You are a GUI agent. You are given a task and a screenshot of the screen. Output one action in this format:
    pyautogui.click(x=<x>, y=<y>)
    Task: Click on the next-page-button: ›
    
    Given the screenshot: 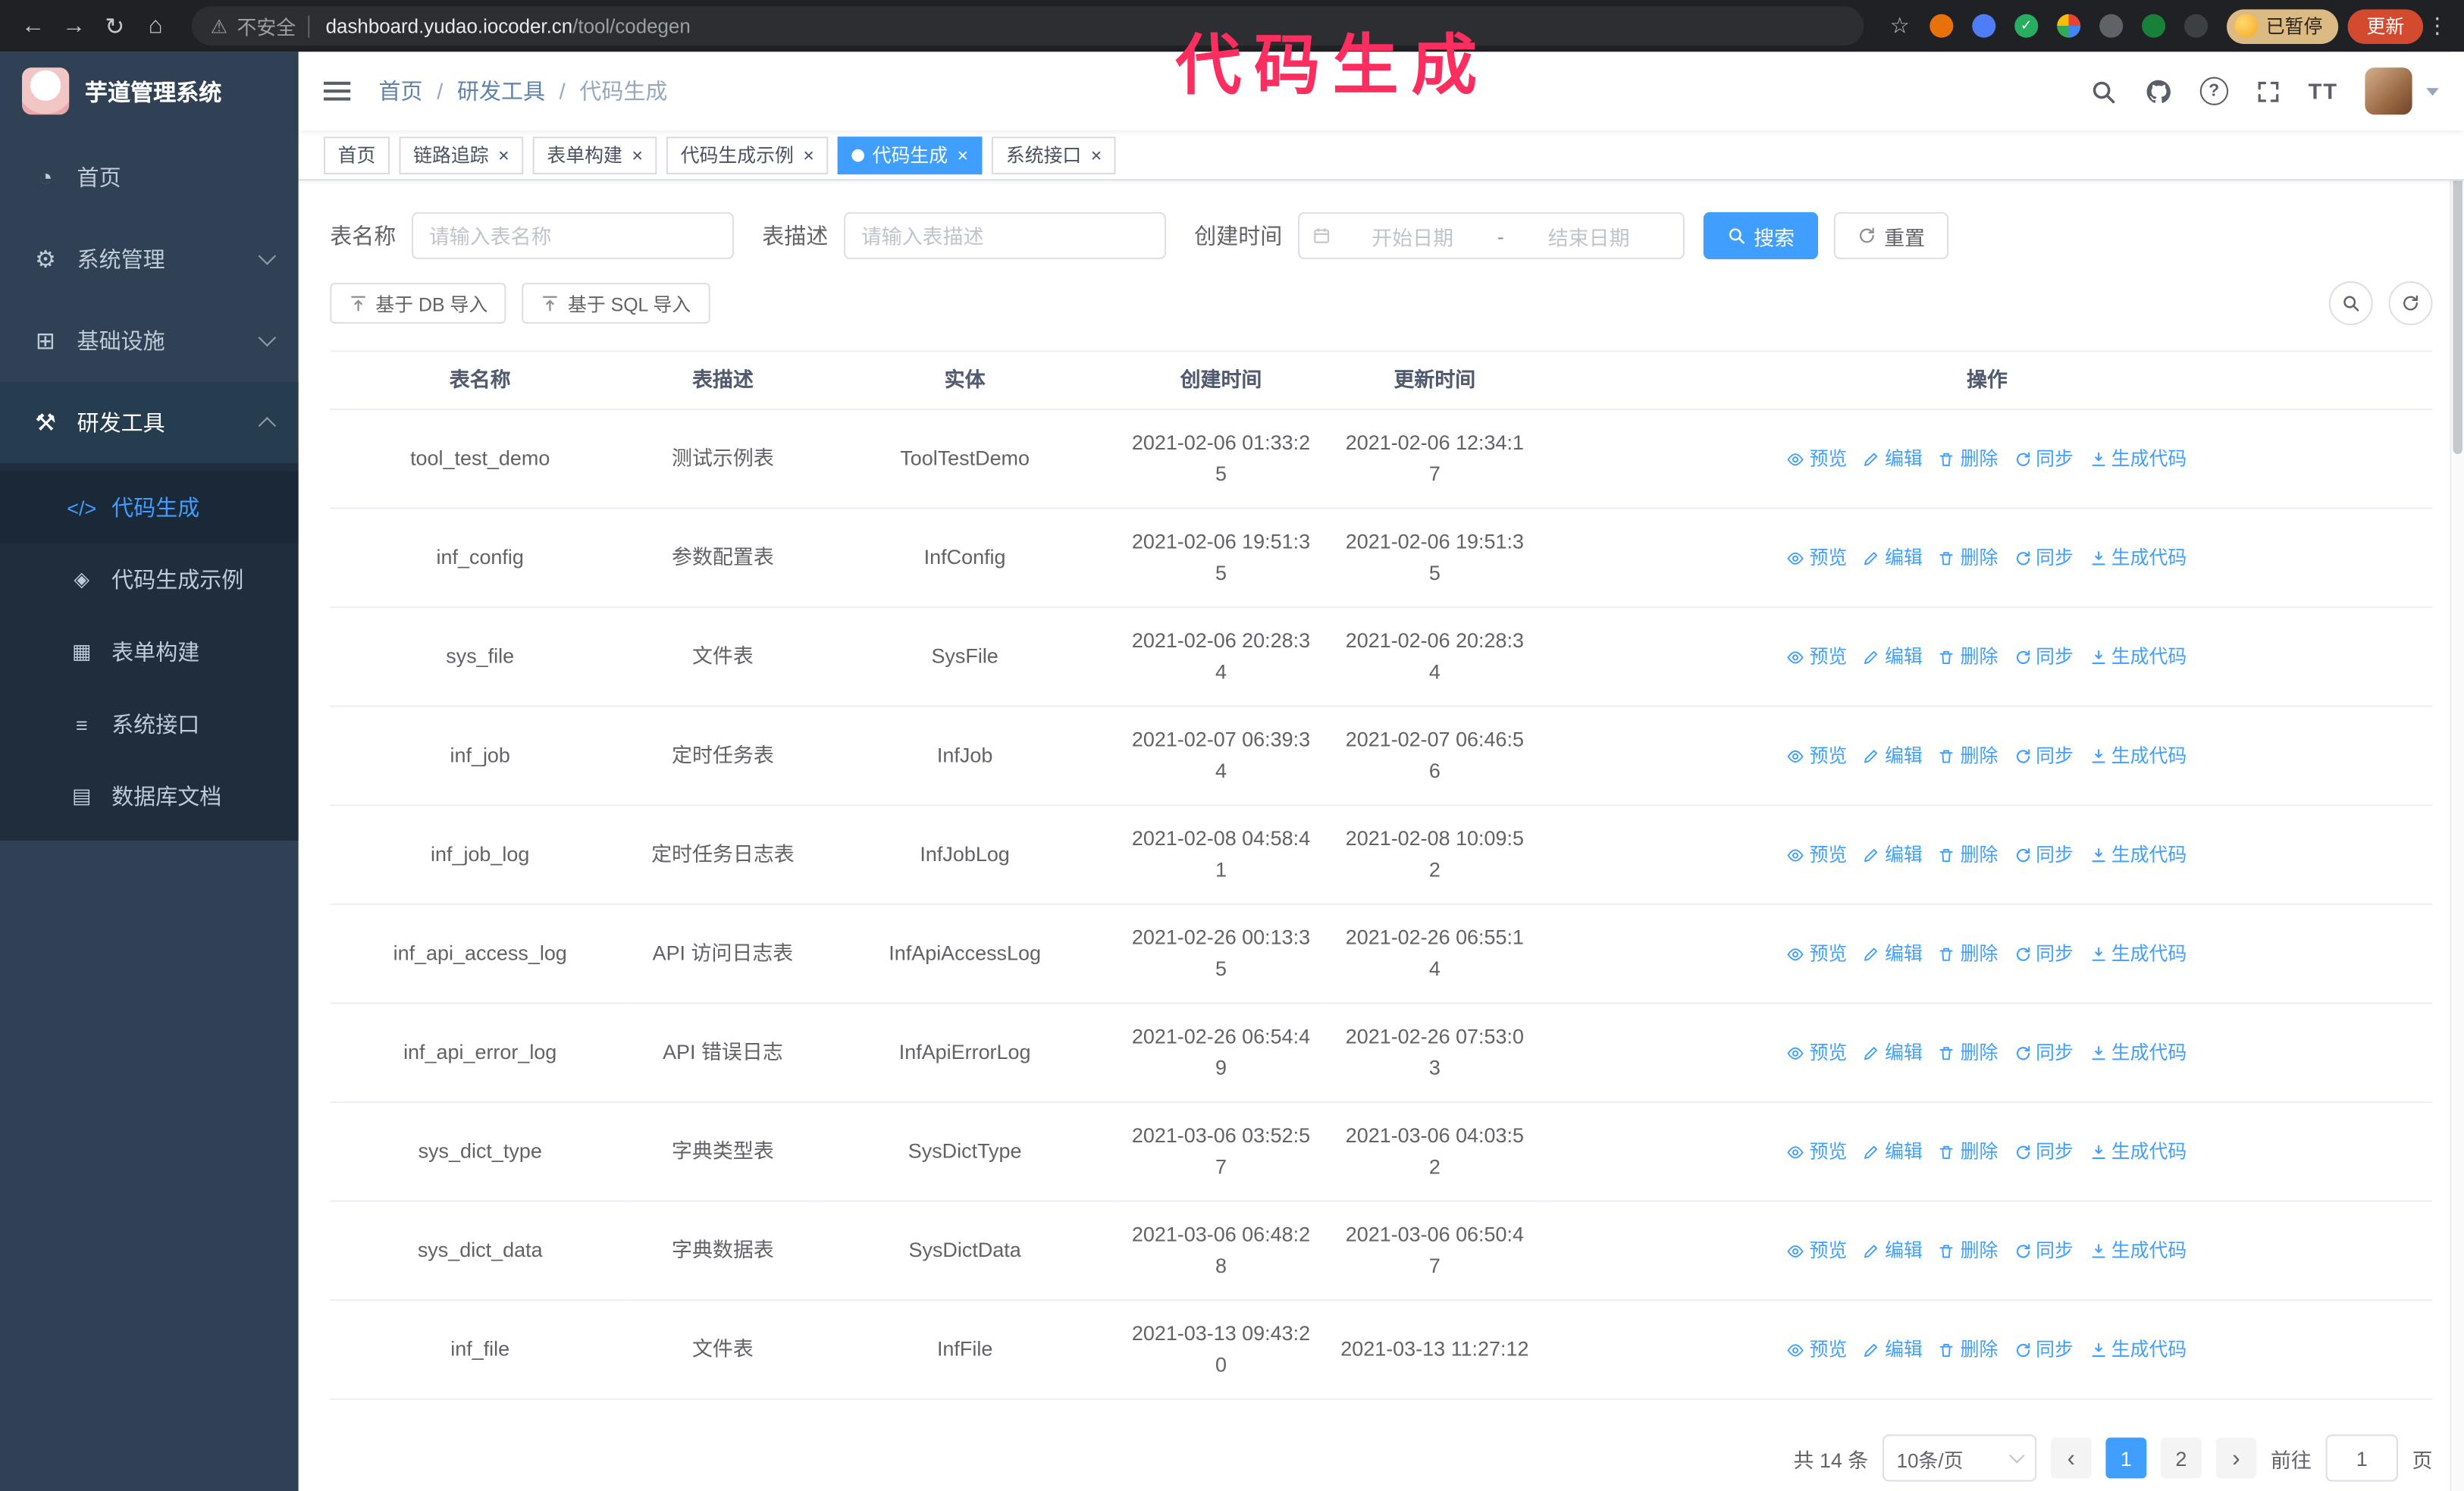 What is the action you would take?
    pyautogui.click(x=2236, y=1458)
    